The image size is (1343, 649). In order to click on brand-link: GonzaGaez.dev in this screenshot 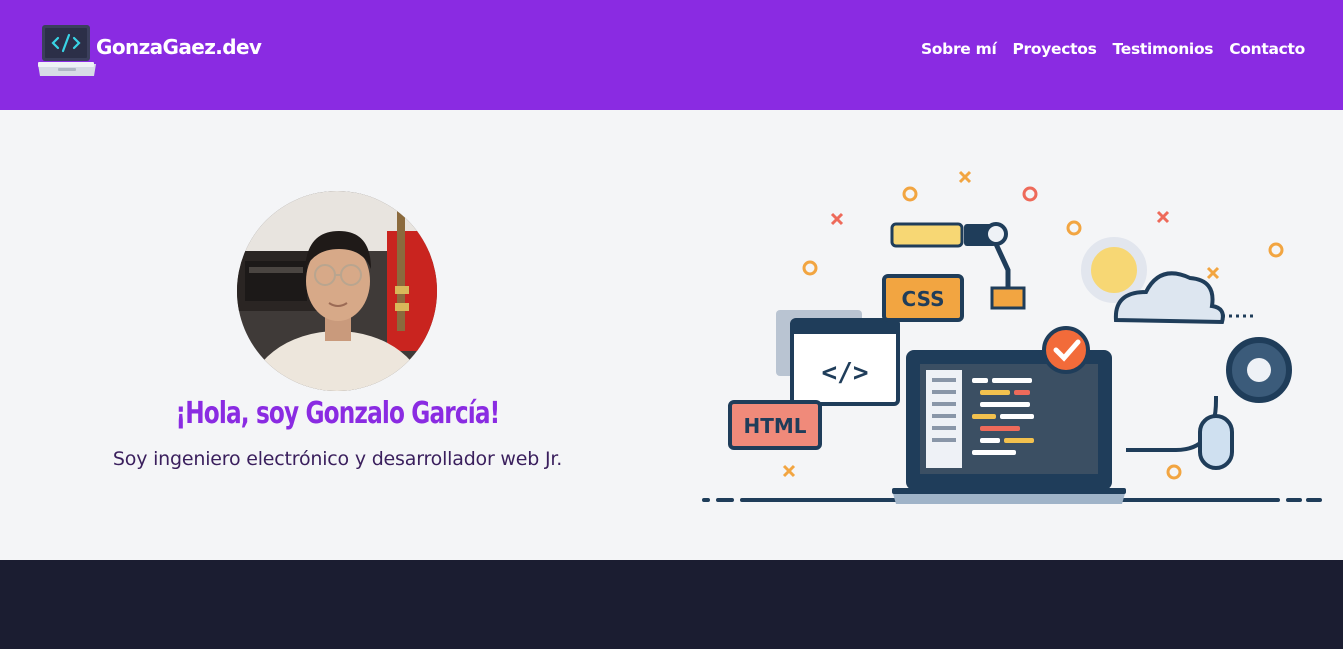, I will do `click(149, 50)`.